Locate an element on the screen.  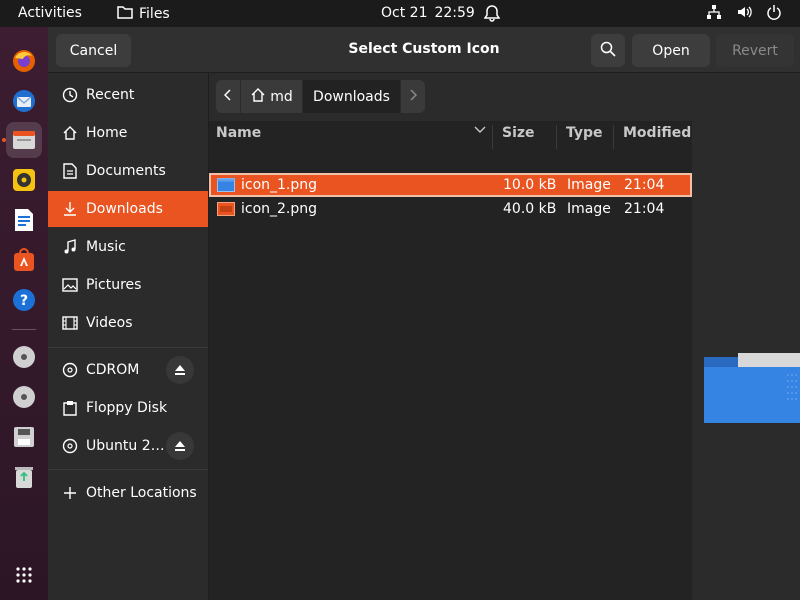
alarm-icon is located at coordinates (492, 15).